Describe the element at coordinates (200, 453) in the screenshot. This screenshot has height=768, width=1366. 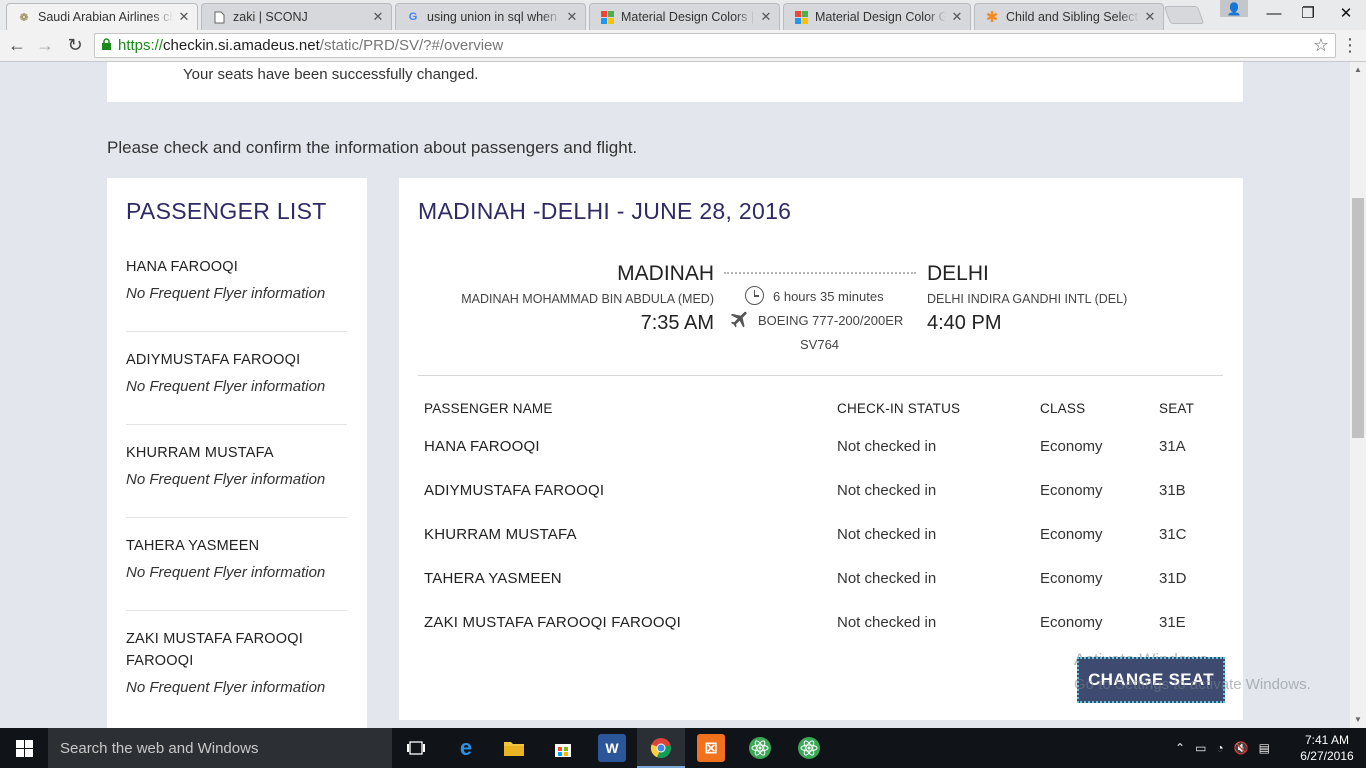
I see `passenger-name: KHURRAM MUSTAFA` at that location.